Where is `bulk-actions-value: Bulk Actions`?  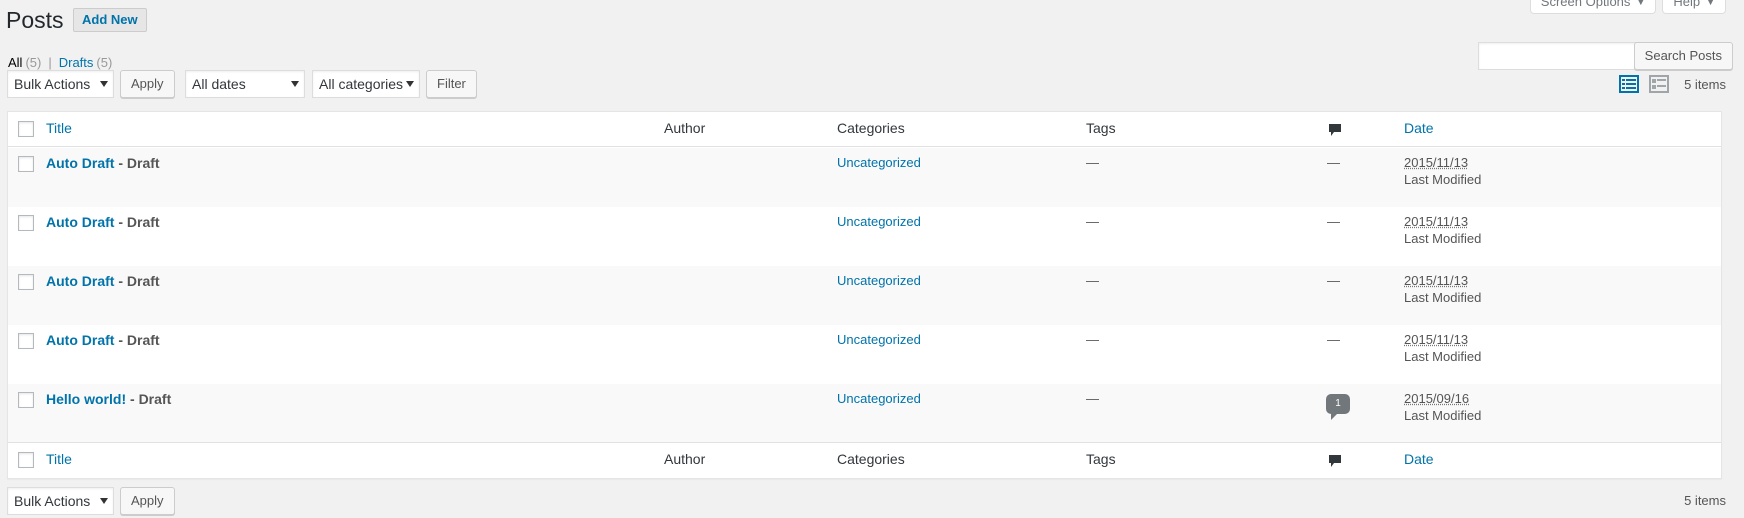 bulk-actions-value: Bulk Actions is located at coordinates (52, 84).